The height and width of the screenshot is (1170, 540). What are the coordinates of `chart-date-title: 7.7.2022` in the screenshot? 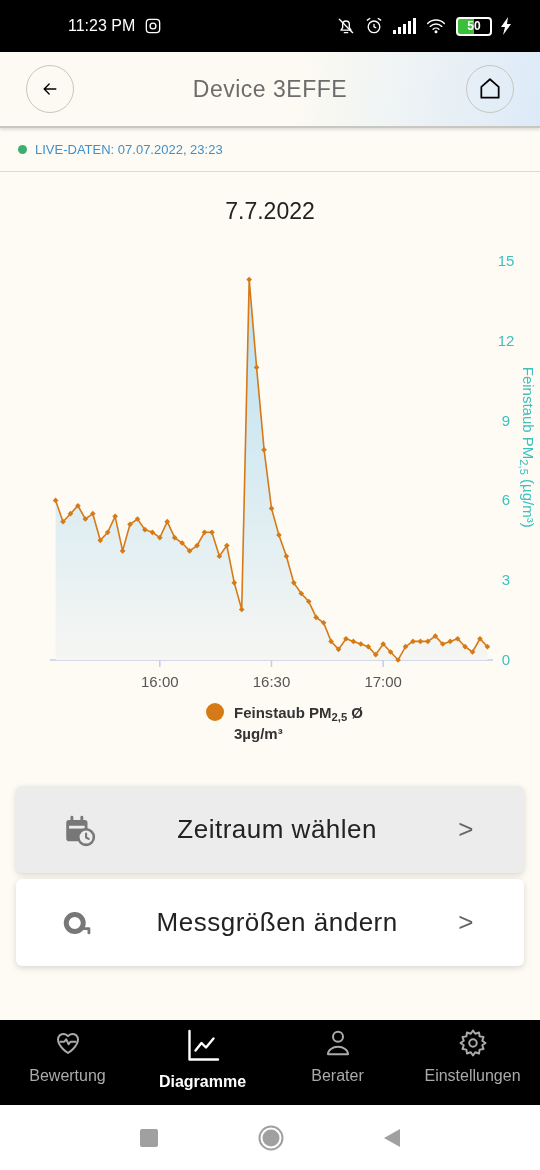 It's located at (270, 211).